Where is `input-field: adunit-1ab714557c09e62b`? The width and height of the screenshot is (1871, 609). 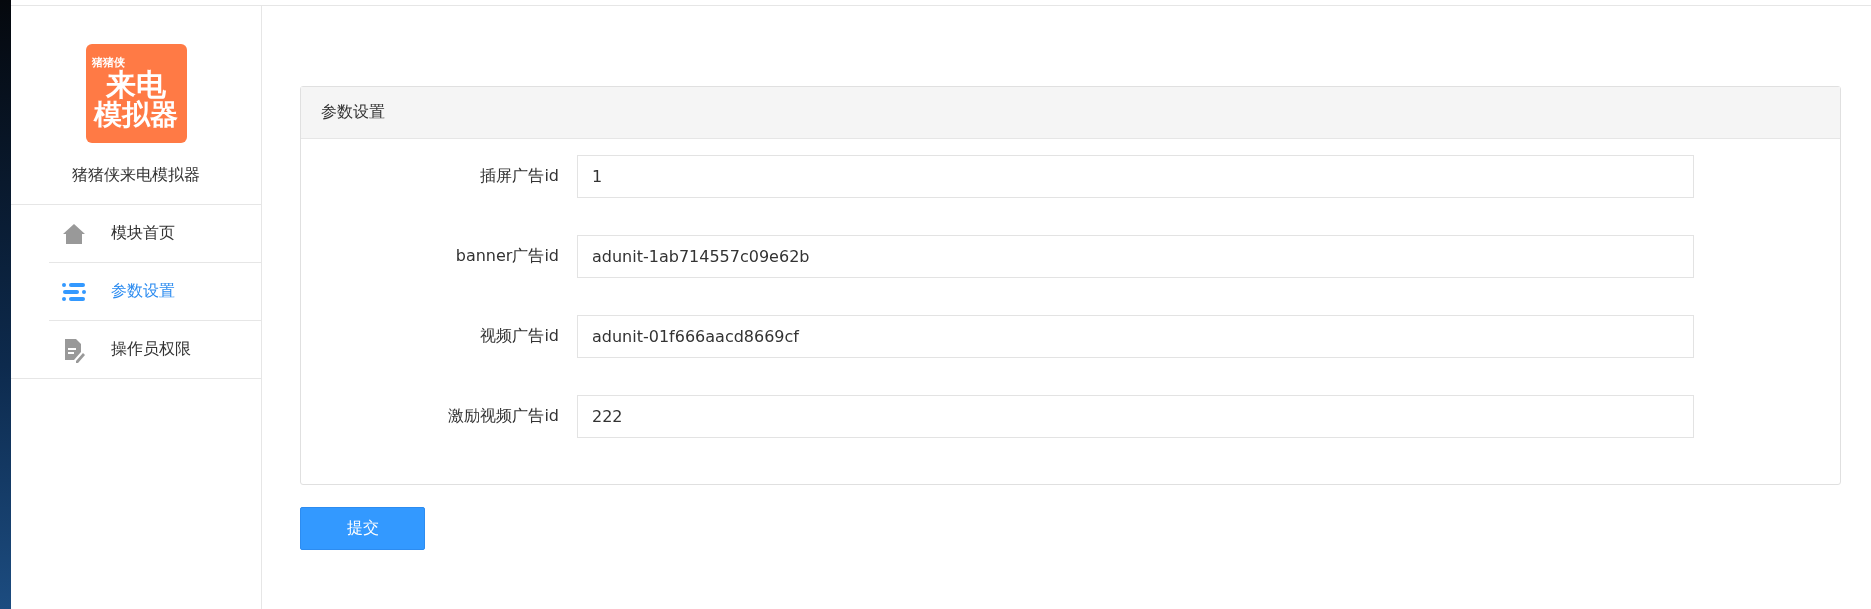 input-field: adunit-1ab714557c09e62b is located at coordinates (1135, 256).